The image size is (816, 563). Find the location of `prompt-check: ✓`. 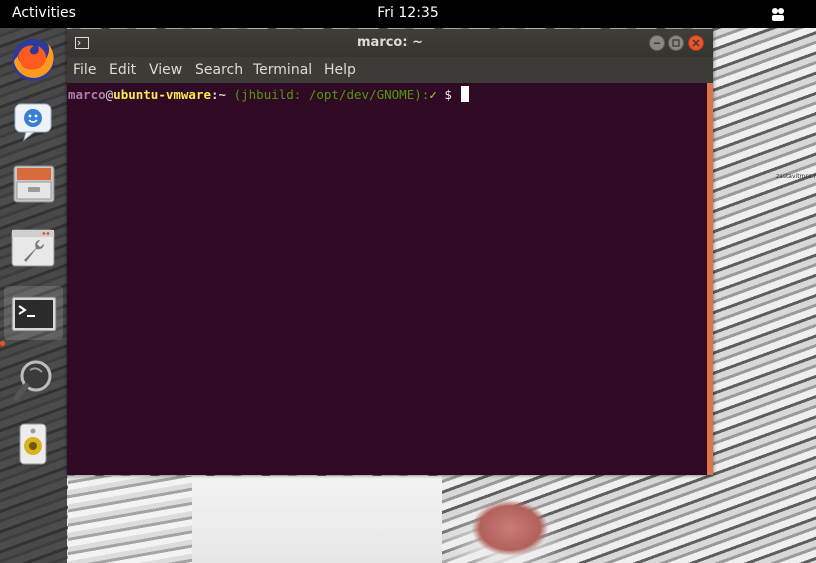

prompt-check: ✓ is located at coordinates (433, 94).